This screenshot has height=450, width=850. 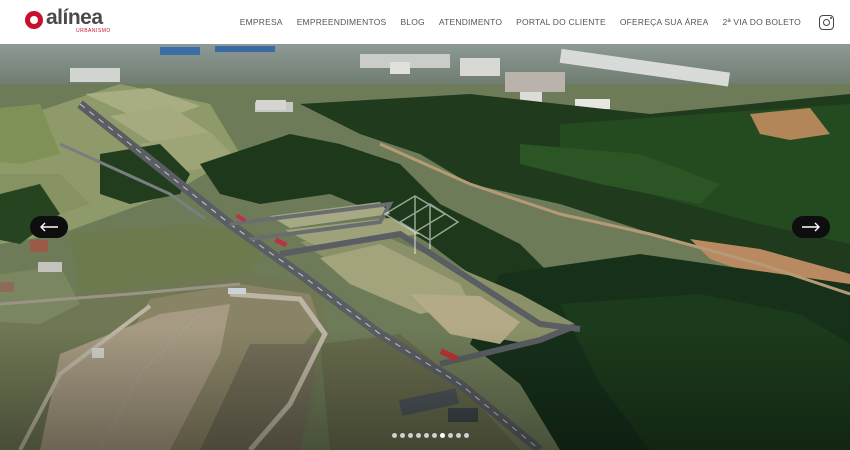 I want to click on arrow-left-icon, so click(x=49, y=227).